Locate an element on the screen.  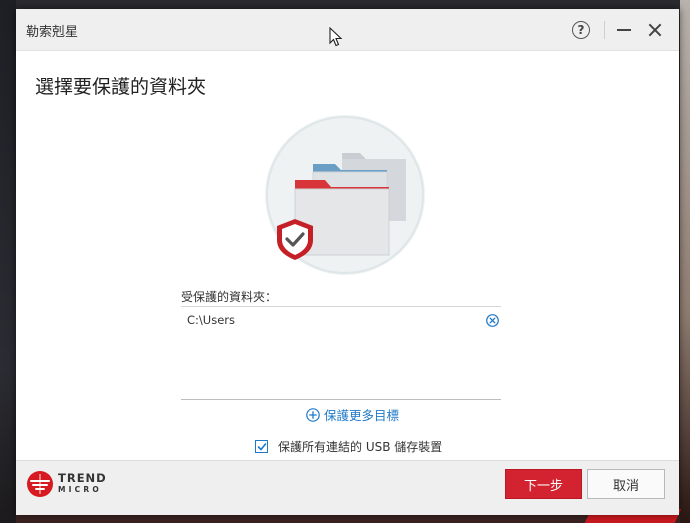
add-more-label: 保護更多目標 is located at coordinates (362, 415).